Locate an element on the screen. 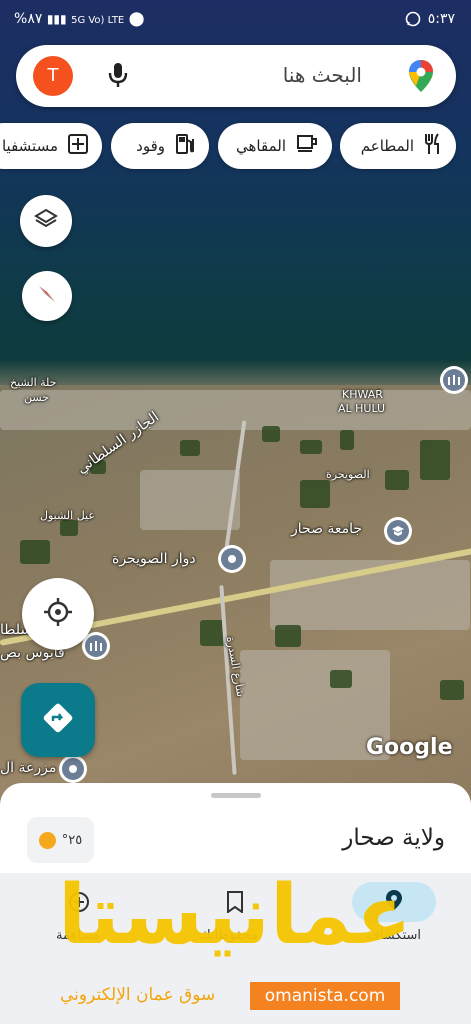 This screenshot has height=1024, width=471. fork-knife-icon is located at coordinates (433, 146).